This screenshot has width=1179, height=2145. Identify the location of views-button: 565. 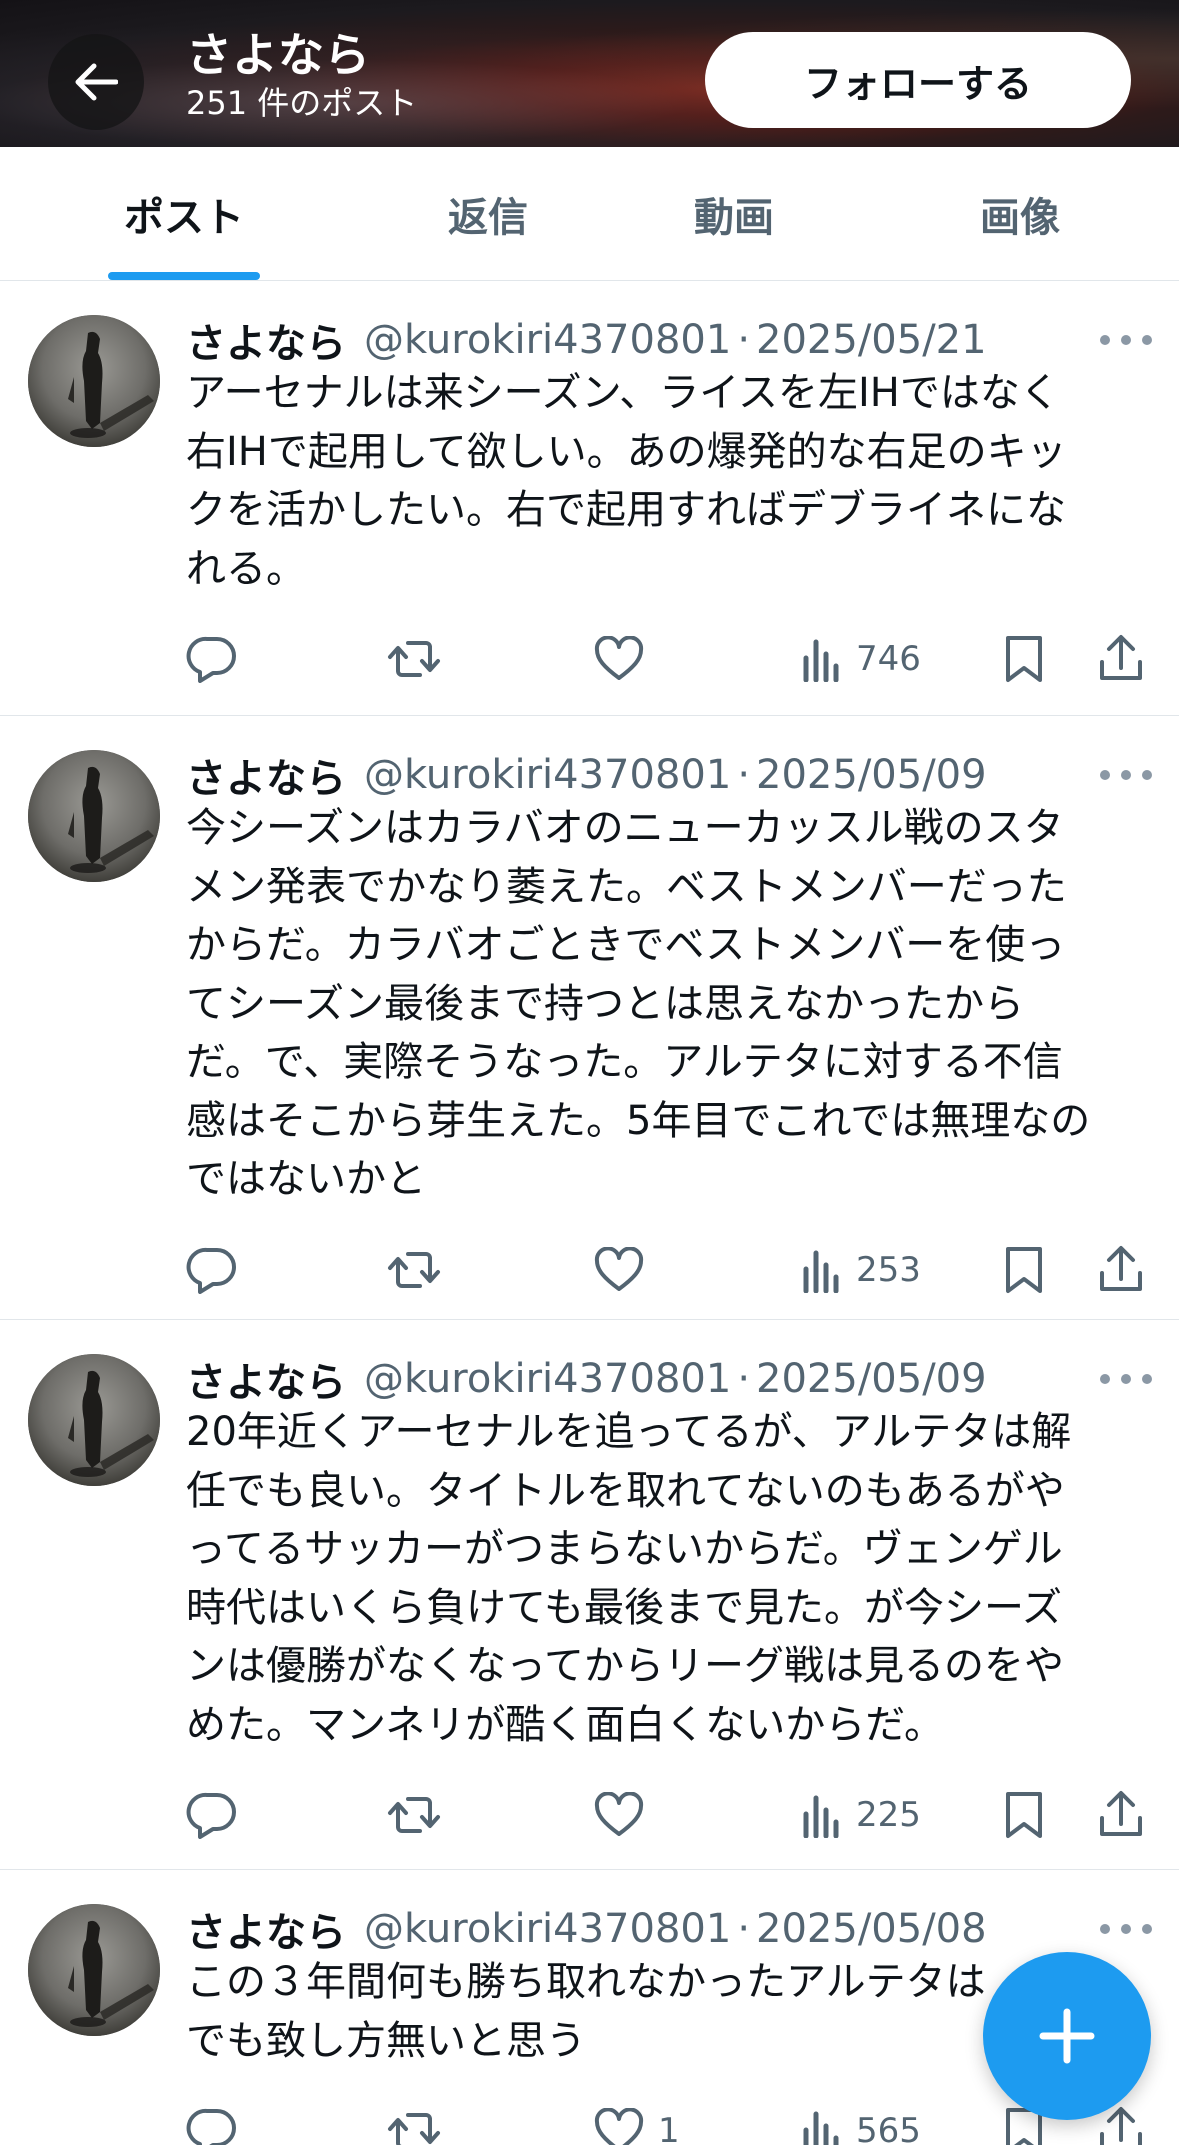
(861, 2123).